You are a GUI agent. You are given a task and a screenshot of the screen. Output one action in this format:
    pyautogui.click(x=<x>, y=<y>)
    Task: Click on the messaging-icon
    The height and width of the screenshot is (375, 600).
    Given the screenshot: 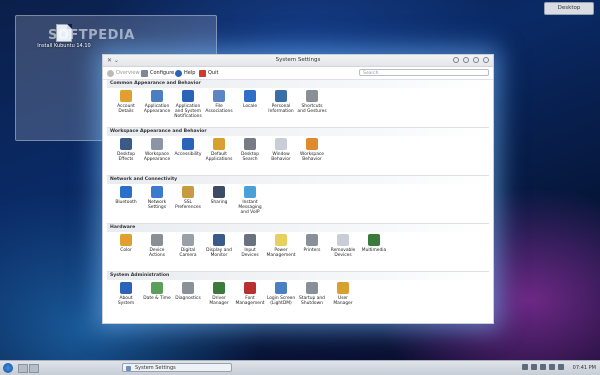 What is the action you would take?
    pyautogui.click(x=250, y=192)
    